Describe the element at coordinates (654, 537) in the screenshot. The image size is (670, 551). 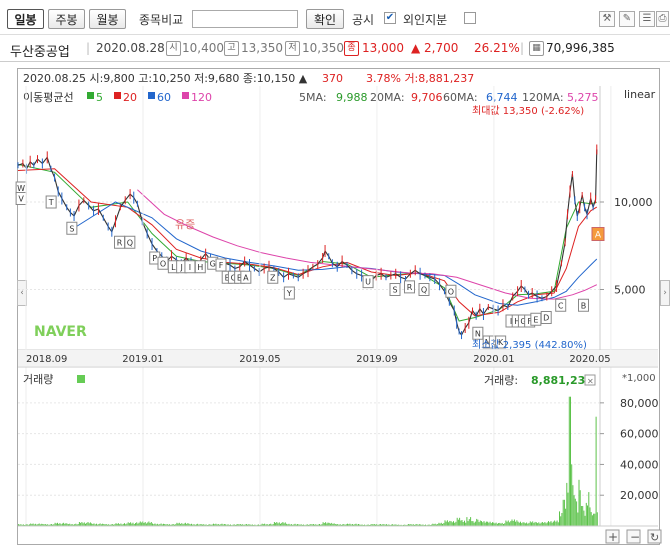
I see `reset-icon: ↻` at that location.